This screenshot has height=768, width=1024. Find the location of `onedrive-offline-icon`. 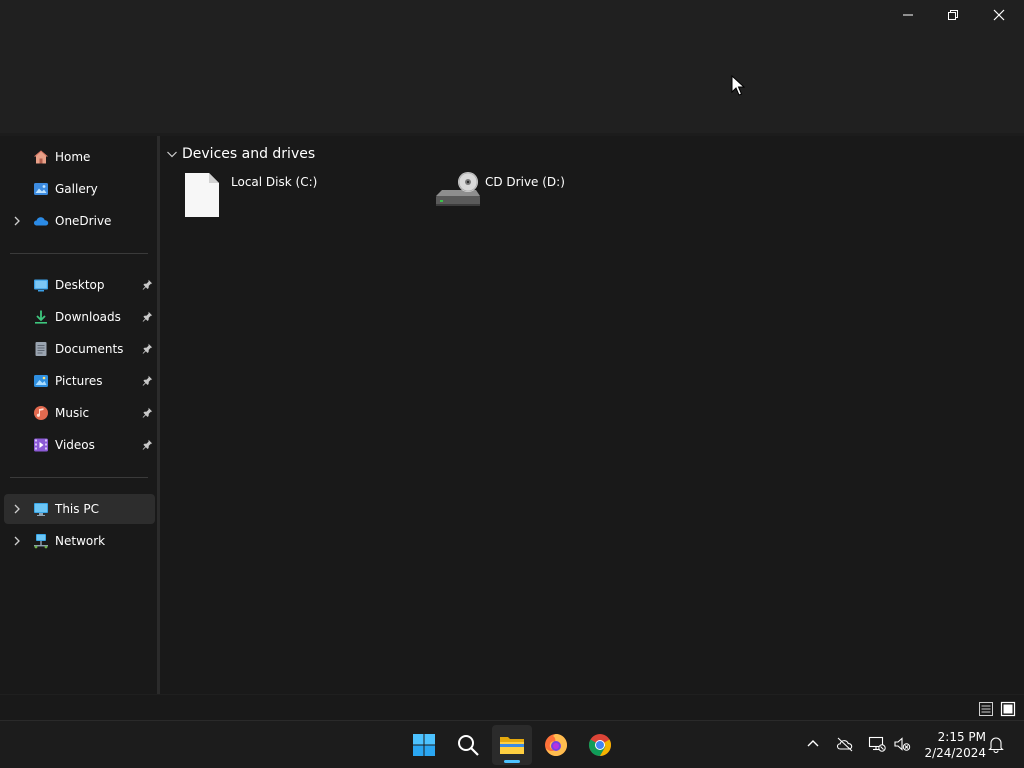

onedrive-offline-icon is located at coordinates (845, 744).